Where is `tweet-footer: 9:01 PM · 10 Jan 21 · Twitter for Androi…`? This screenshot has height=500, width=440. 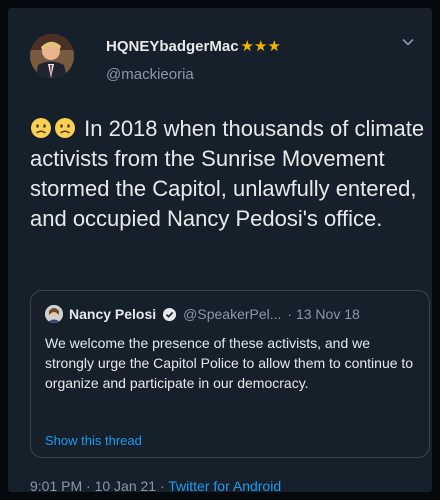
tweet-footer: 9:01 PM · 10 Jan 21 · Twitter for Androi… is located at coordinates (155, 486).